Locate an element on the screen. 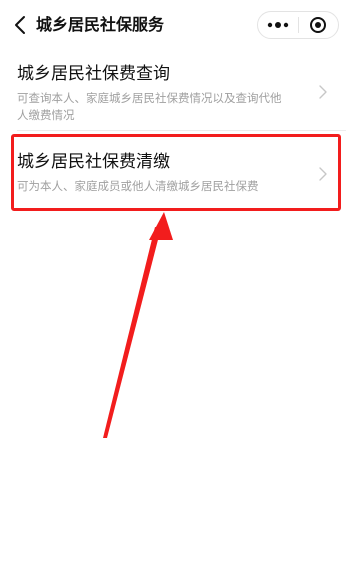 This screenshot has height=577, width=346. close-button is located at coordinates (318, 25).